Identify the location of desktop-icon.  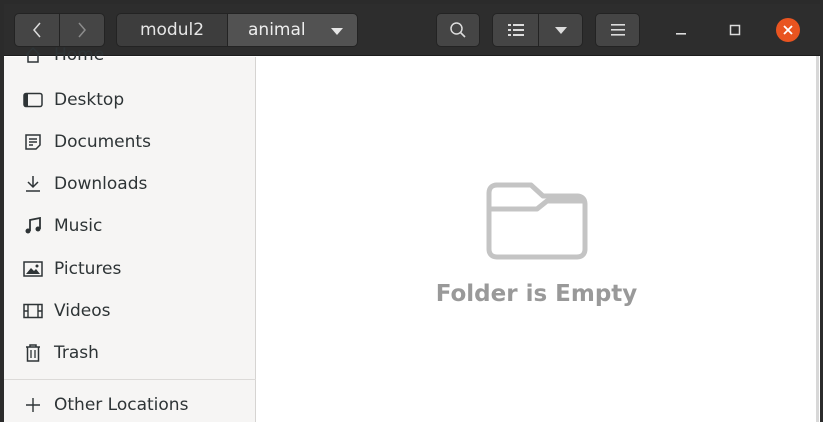
(33, 100).